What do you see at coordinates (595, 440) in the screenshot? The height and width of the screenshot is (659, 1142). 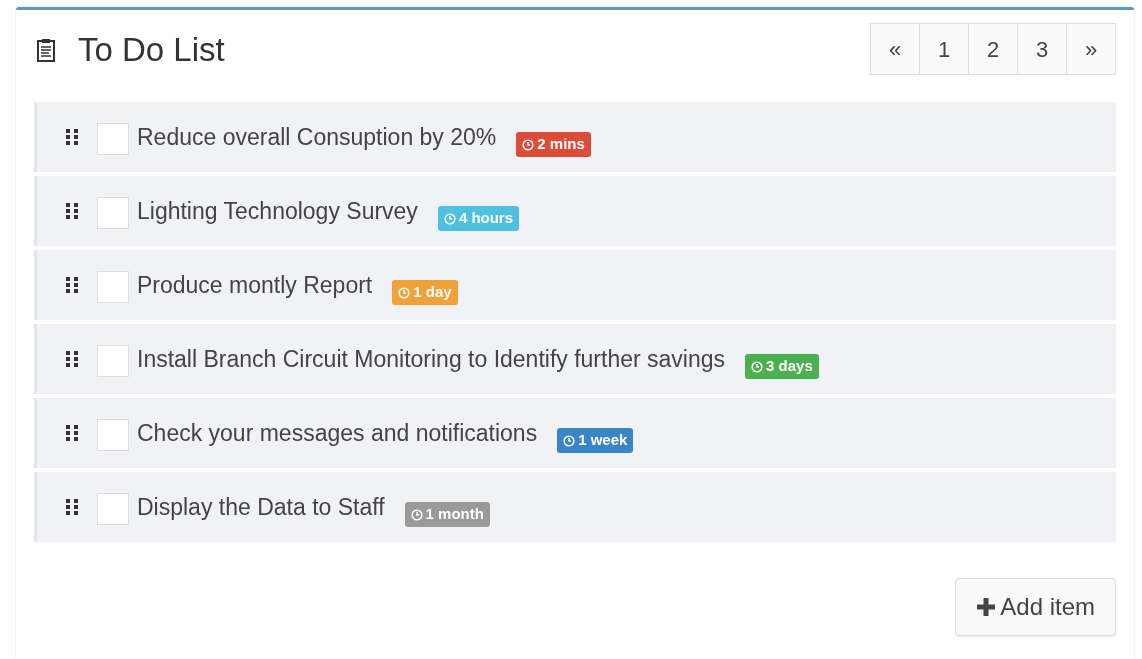 I see `time-badge: 1 week` at bounding box center [595, 440].